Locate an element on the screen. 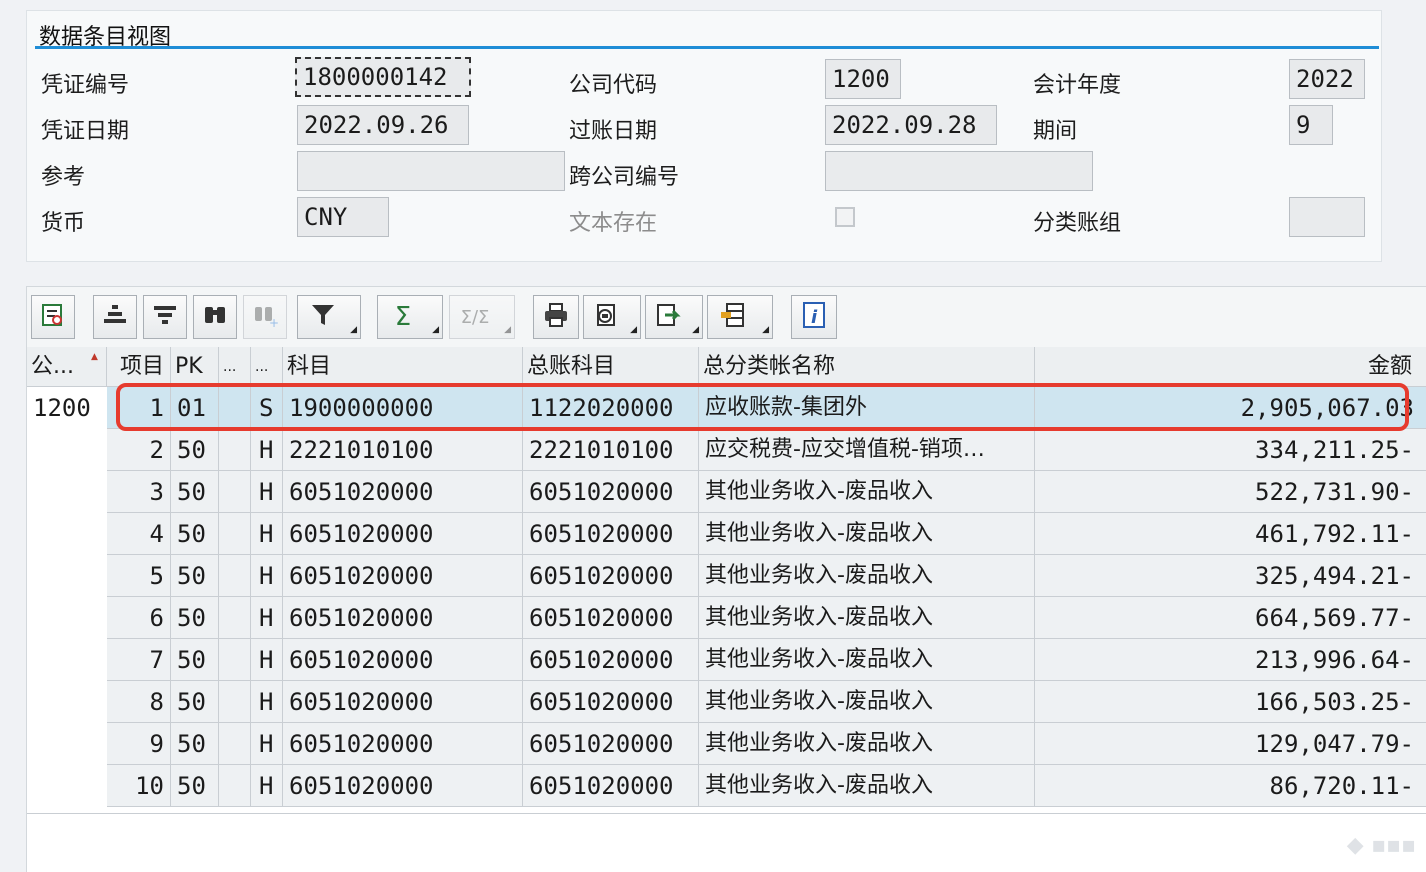  export-button: ◢ is located at coordinates (674, 317).